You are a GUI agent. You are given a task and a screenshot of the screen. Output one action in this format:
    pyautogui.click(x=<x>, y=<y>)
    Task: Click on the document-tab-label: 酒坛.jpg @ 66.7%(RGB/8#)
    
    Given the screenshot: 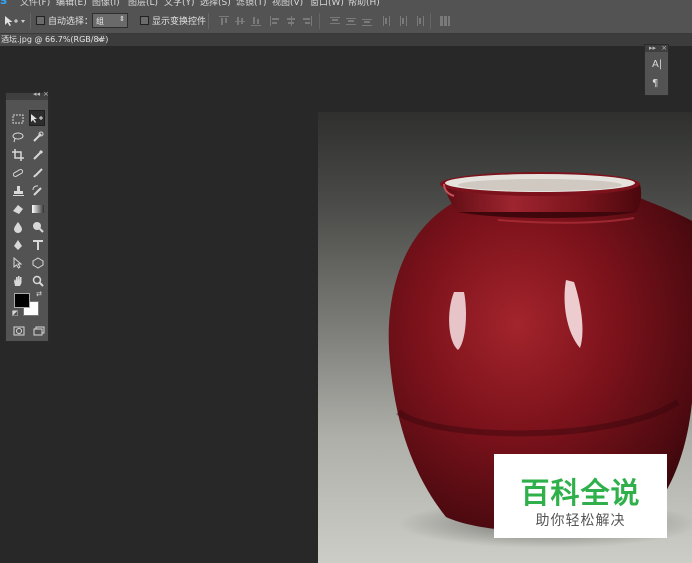 What is the action you would take?
    pyautogui.click(x=55, y=39)
    